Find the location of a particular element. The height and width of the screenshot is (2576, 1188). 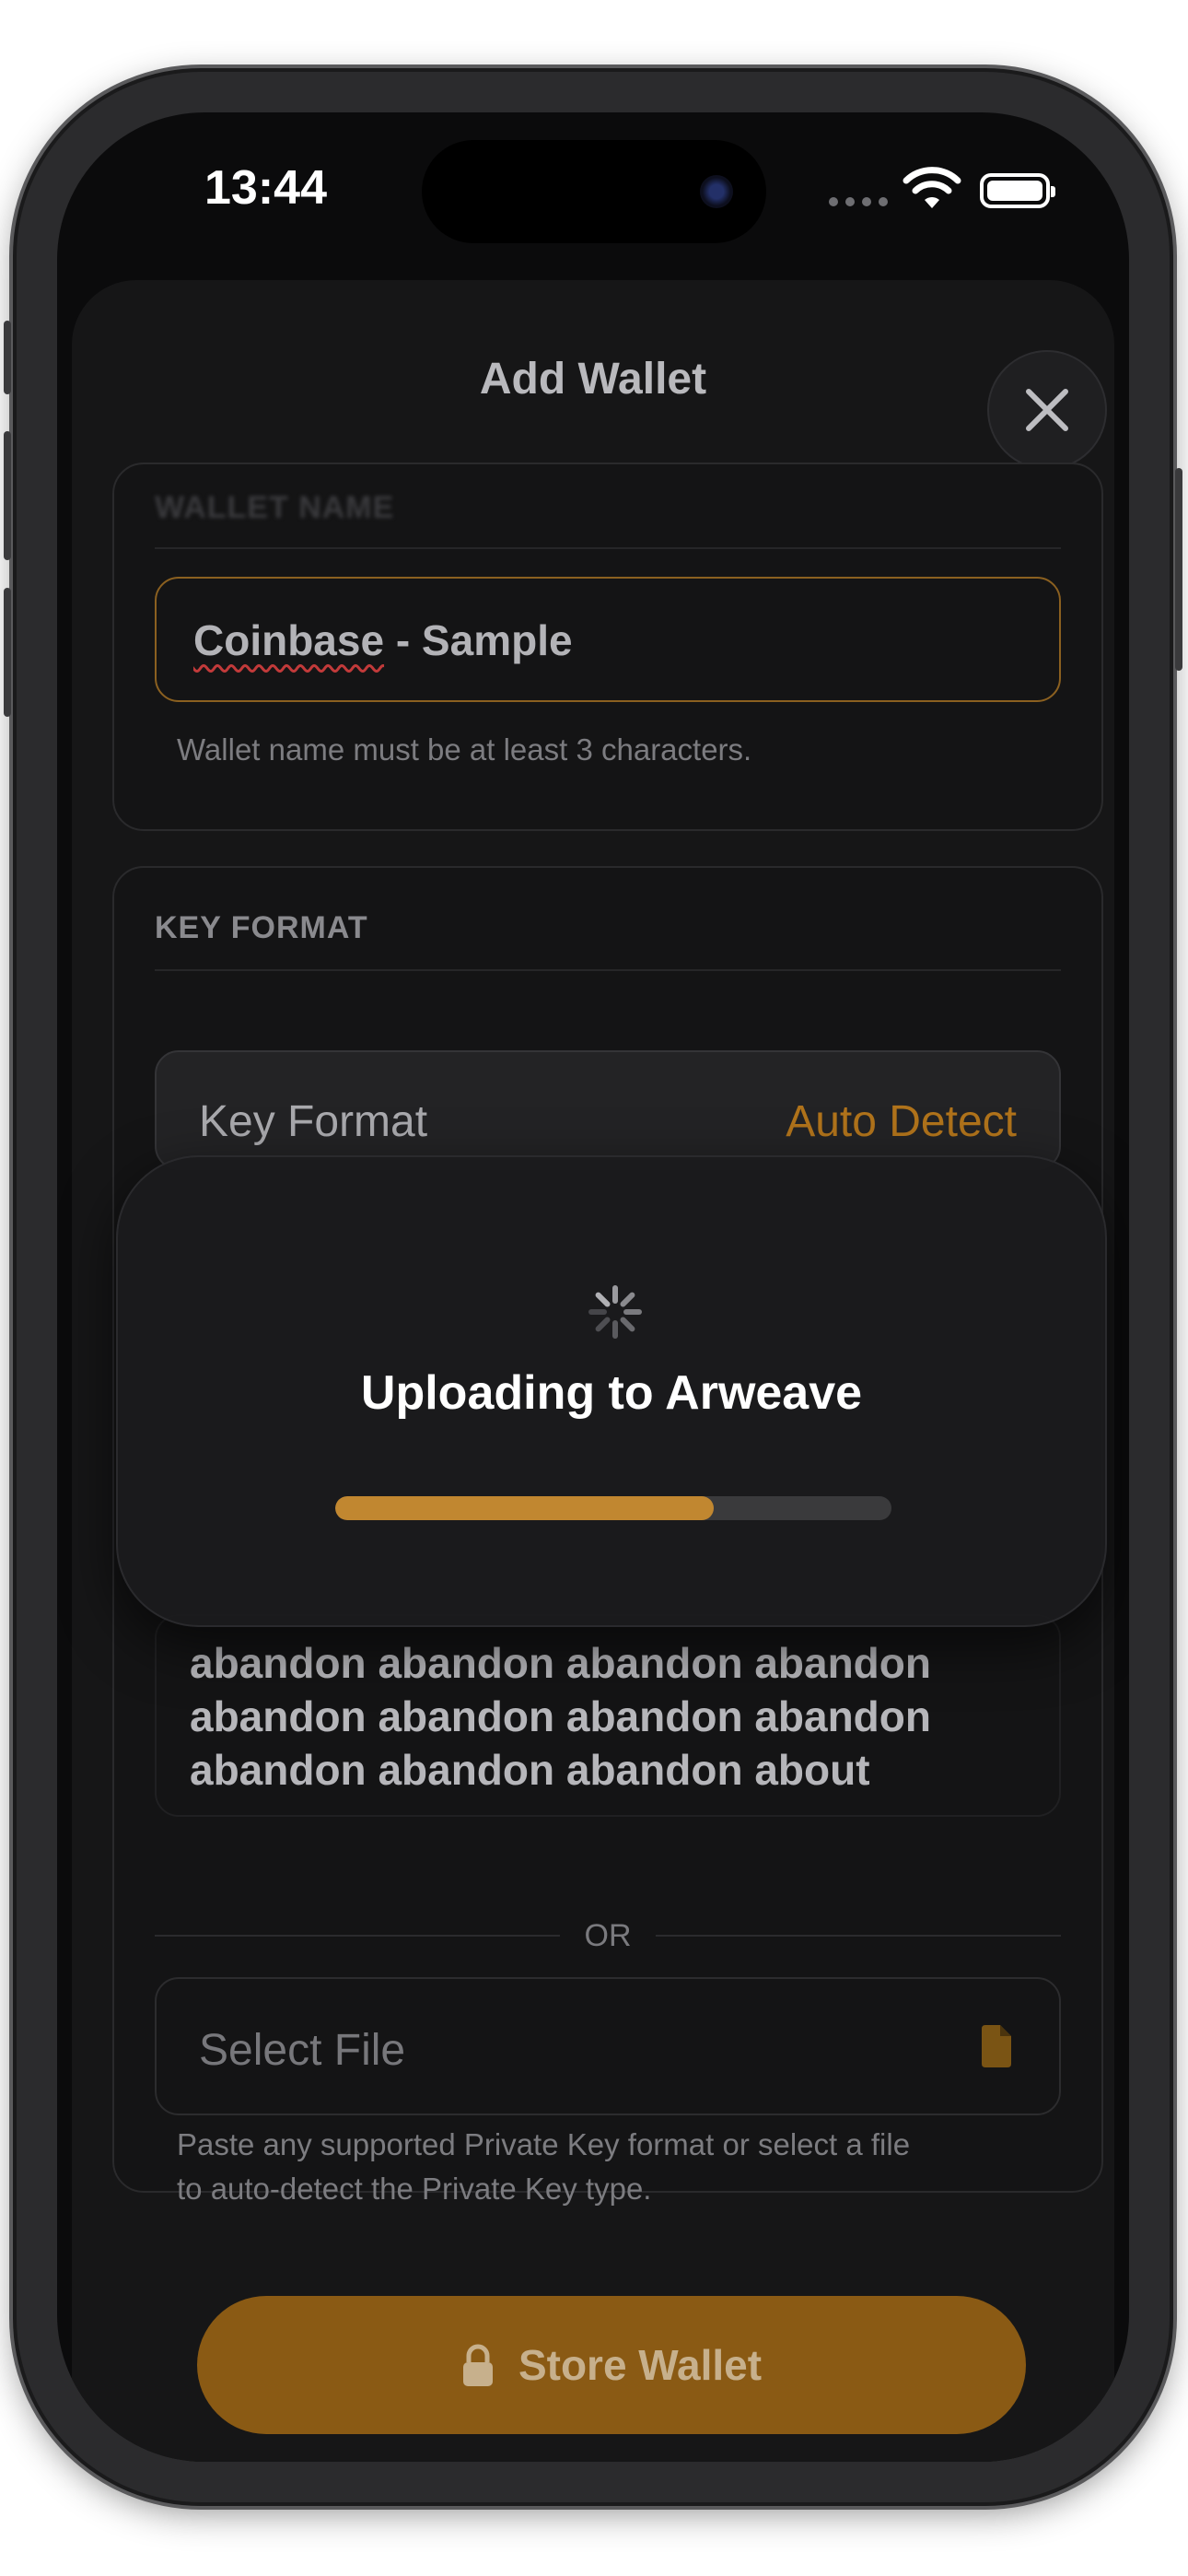

wallet-name-label: WALLET NAME is located at coordinates (275, 507).